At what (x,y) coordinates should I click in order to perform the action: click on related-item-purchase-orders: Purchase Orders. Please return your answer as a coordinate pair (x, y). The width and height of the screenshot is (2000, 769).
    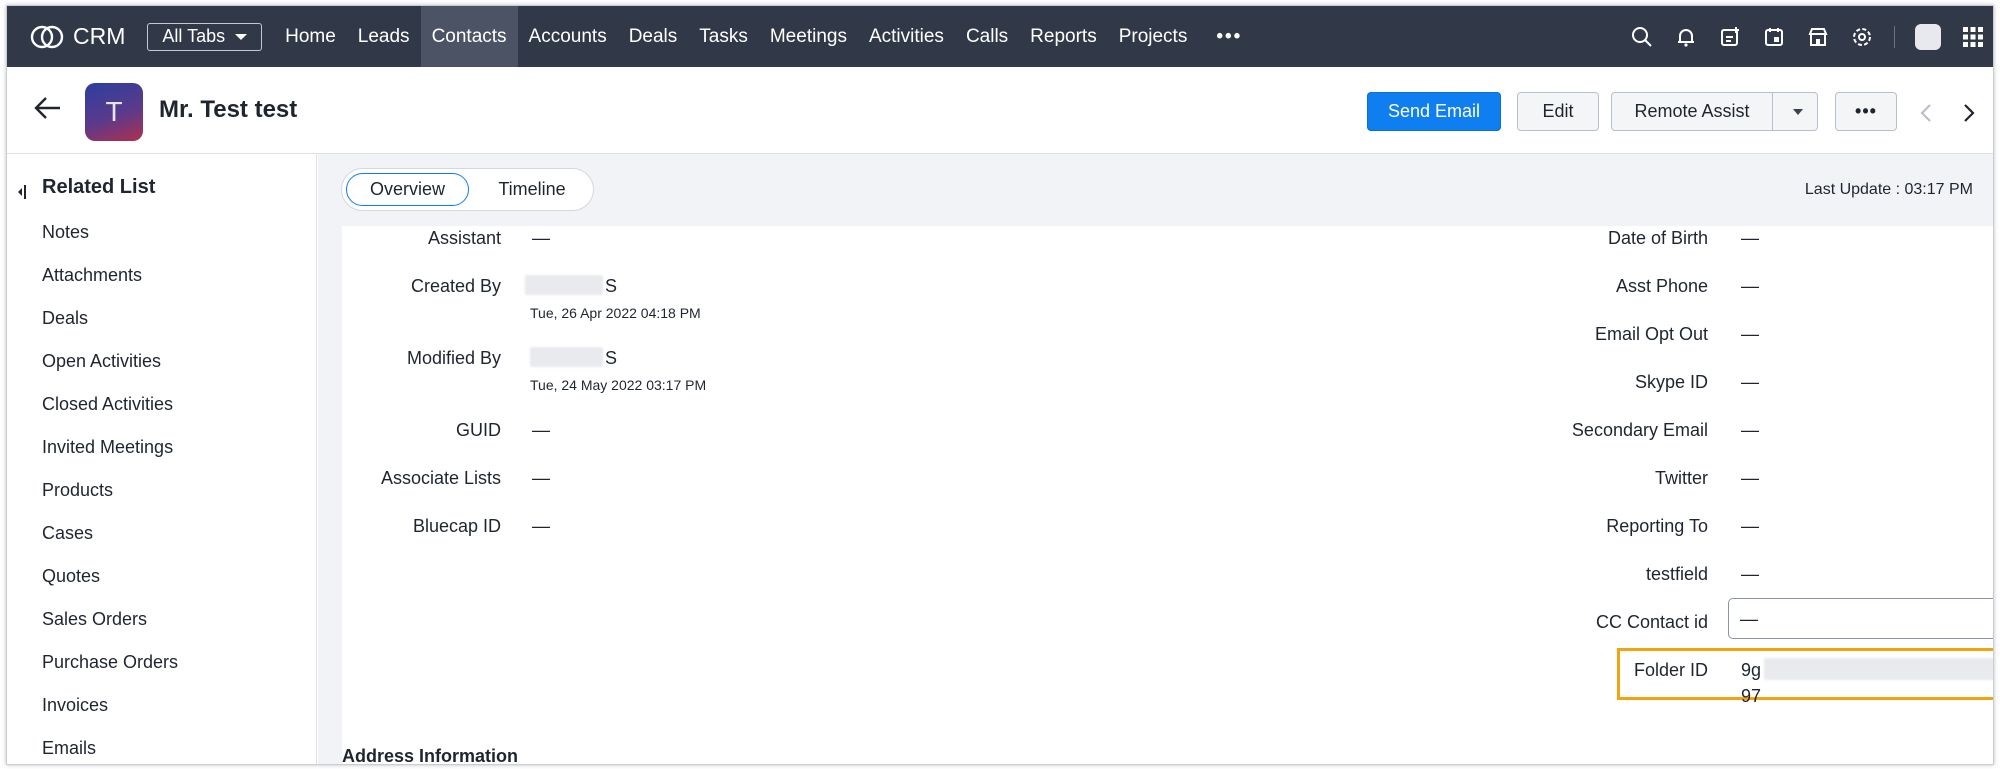
    Looking at the image, I should click on (110, 673).